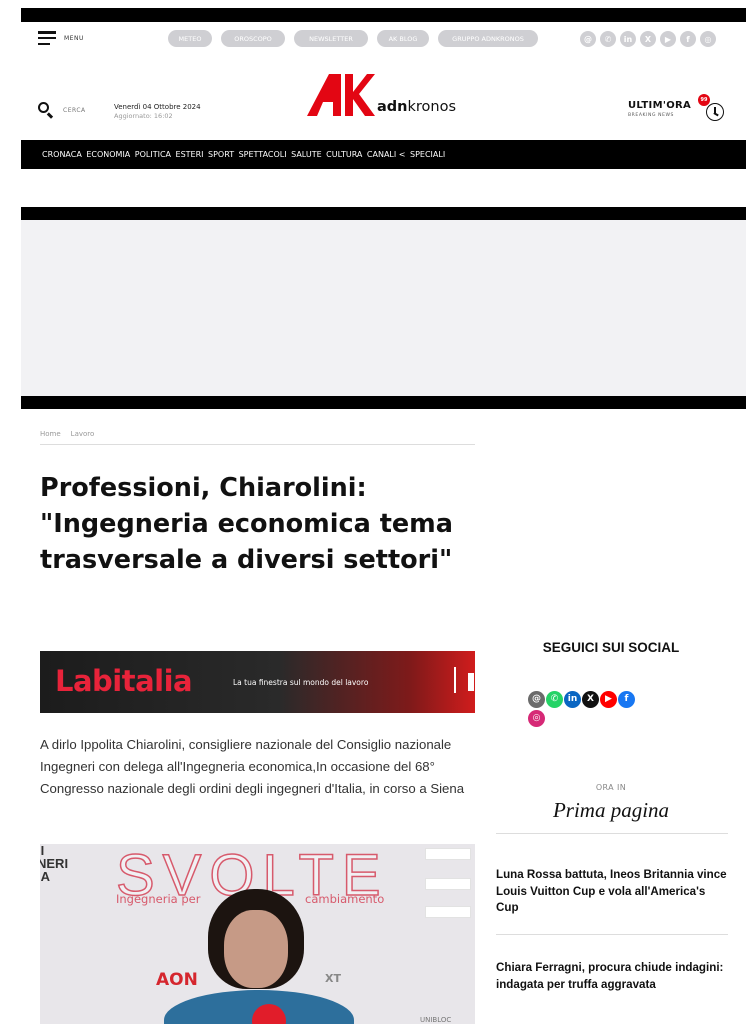 The image size is (747, 1024). Describe the element at coordinates (46, 110) in the screenshot. I see `search-icon` at that location.